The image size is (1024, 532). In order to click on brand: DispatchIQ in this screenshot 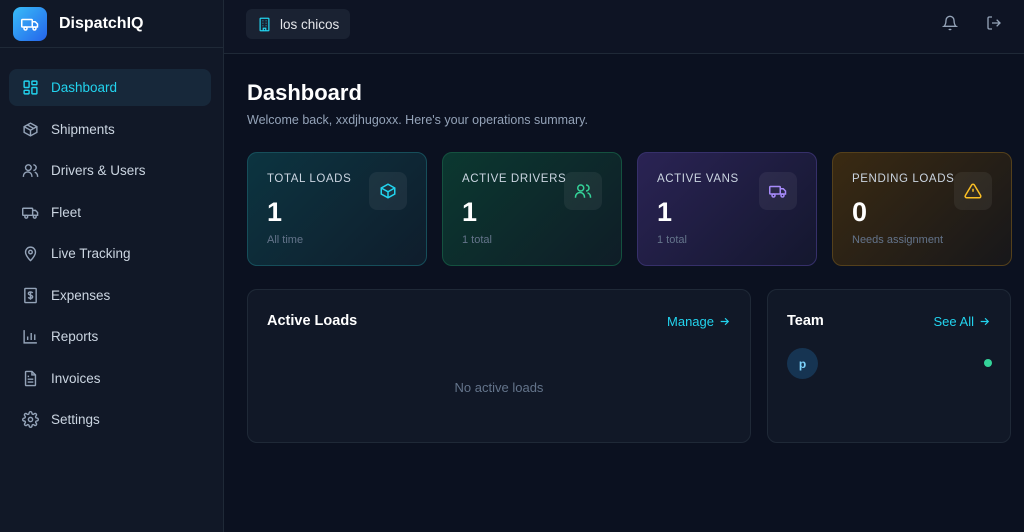, I will do `click(111, 24)`.